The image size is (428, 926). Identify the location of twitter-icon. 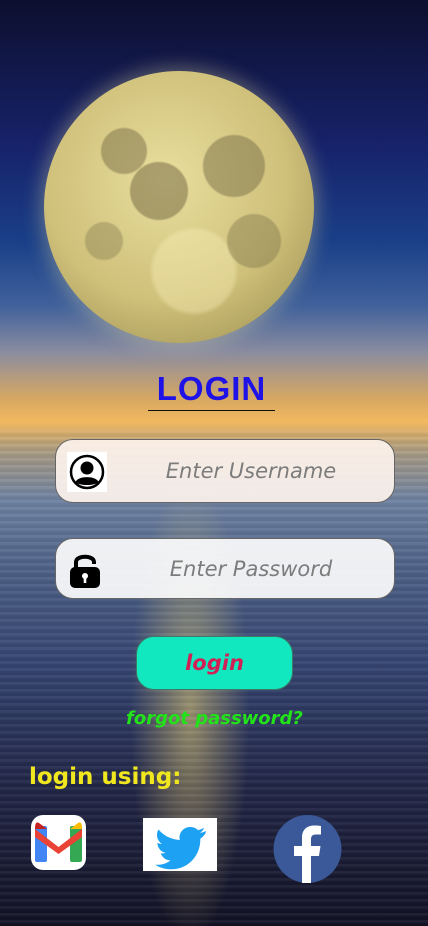
(180, 844).